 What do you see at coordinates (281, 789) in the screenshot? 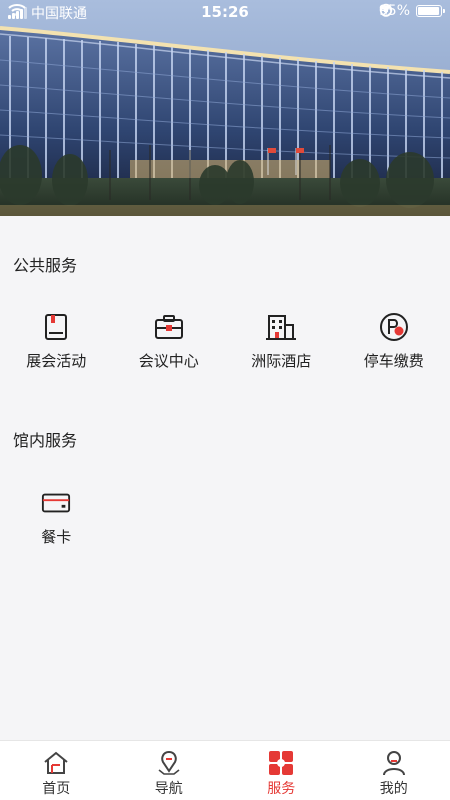
I see `tab-label: 服务` at bounding box center [281, 789].